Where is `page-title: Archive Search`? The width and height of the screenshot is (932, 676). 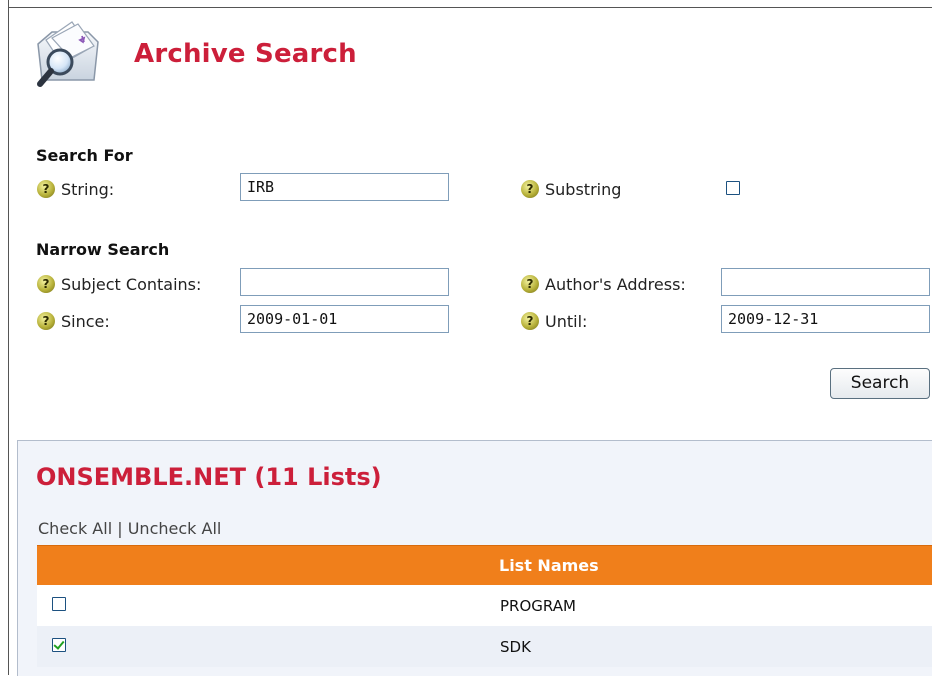 page-title: Archive Search is located at coordinates (245, 54).